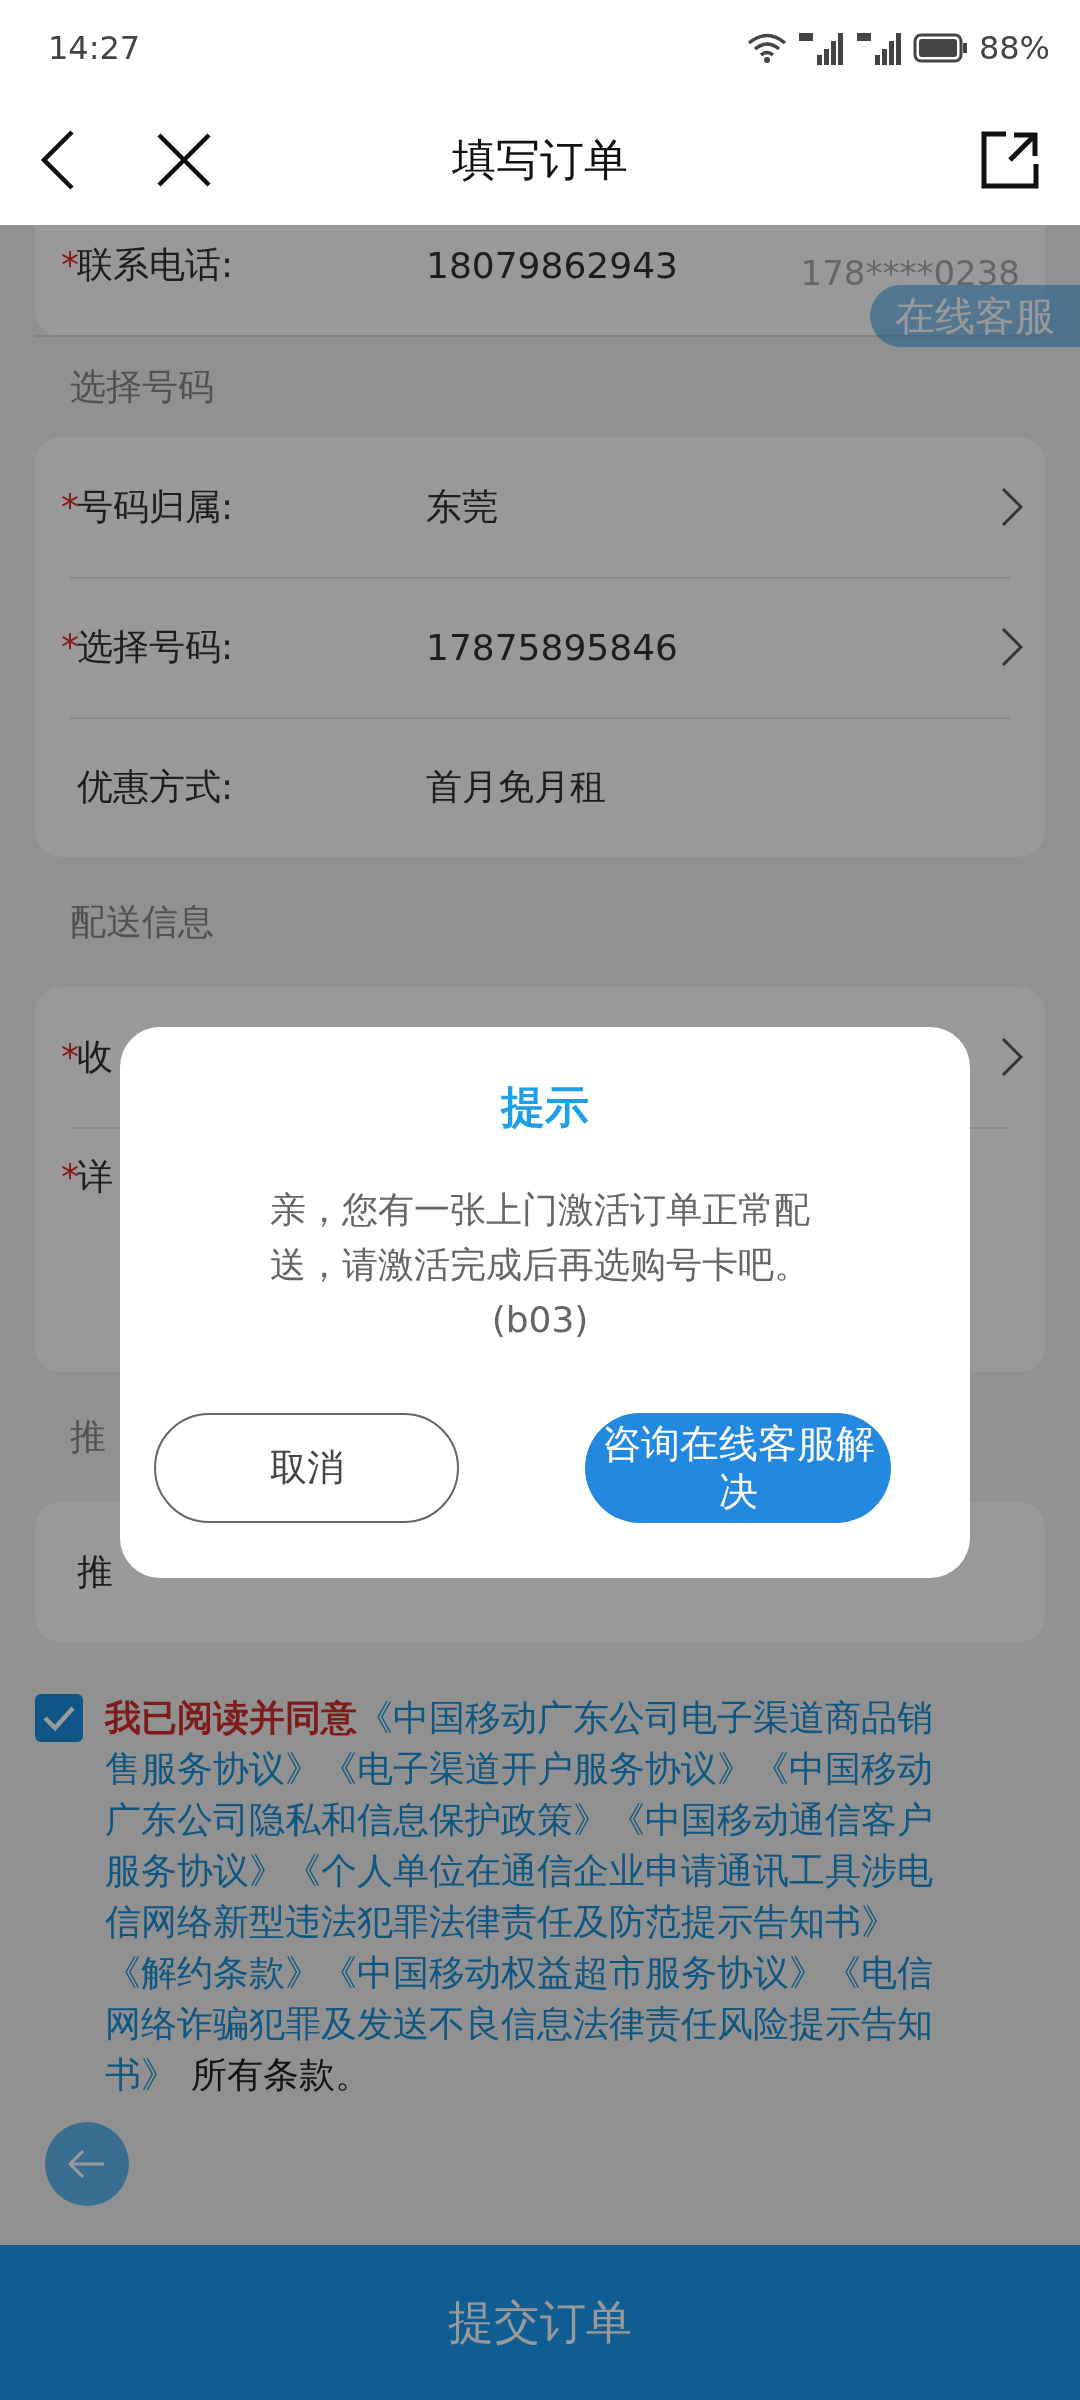 This screenshot has width=1080, height=2400. I want to click on submit-button: 提交订单, so click(540, 2322).